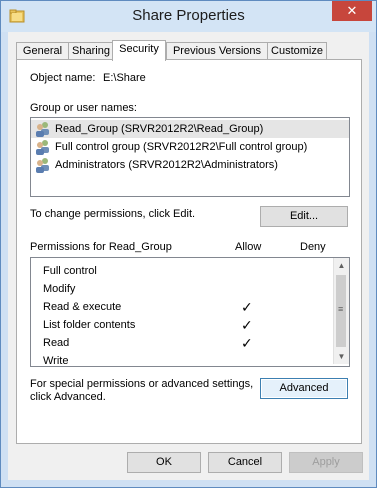 Image resolution: width=377 pixels, height=488 pixels. I want to click on permission-row-write: Write, so click(185, 362).